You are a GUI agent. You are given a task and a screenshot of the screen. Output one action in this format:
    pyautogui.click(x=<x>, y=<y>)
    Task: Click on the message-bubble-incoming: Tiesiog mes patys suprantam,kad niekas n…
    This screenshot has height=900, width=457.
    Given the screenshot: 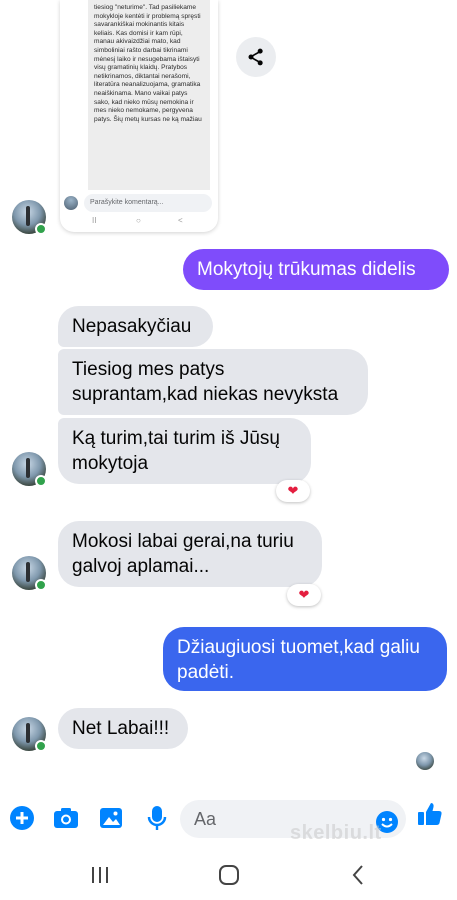 What is the action you would take?
    pyautogui.click(x=213, y=382)
    